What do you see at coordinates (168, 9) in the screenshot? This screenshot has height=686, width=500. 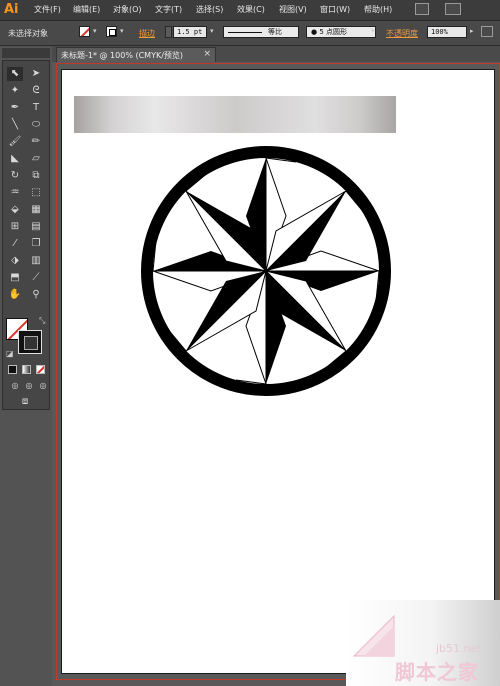 I see `menu-type: 文字(T)` at bounding box center [168, 9].